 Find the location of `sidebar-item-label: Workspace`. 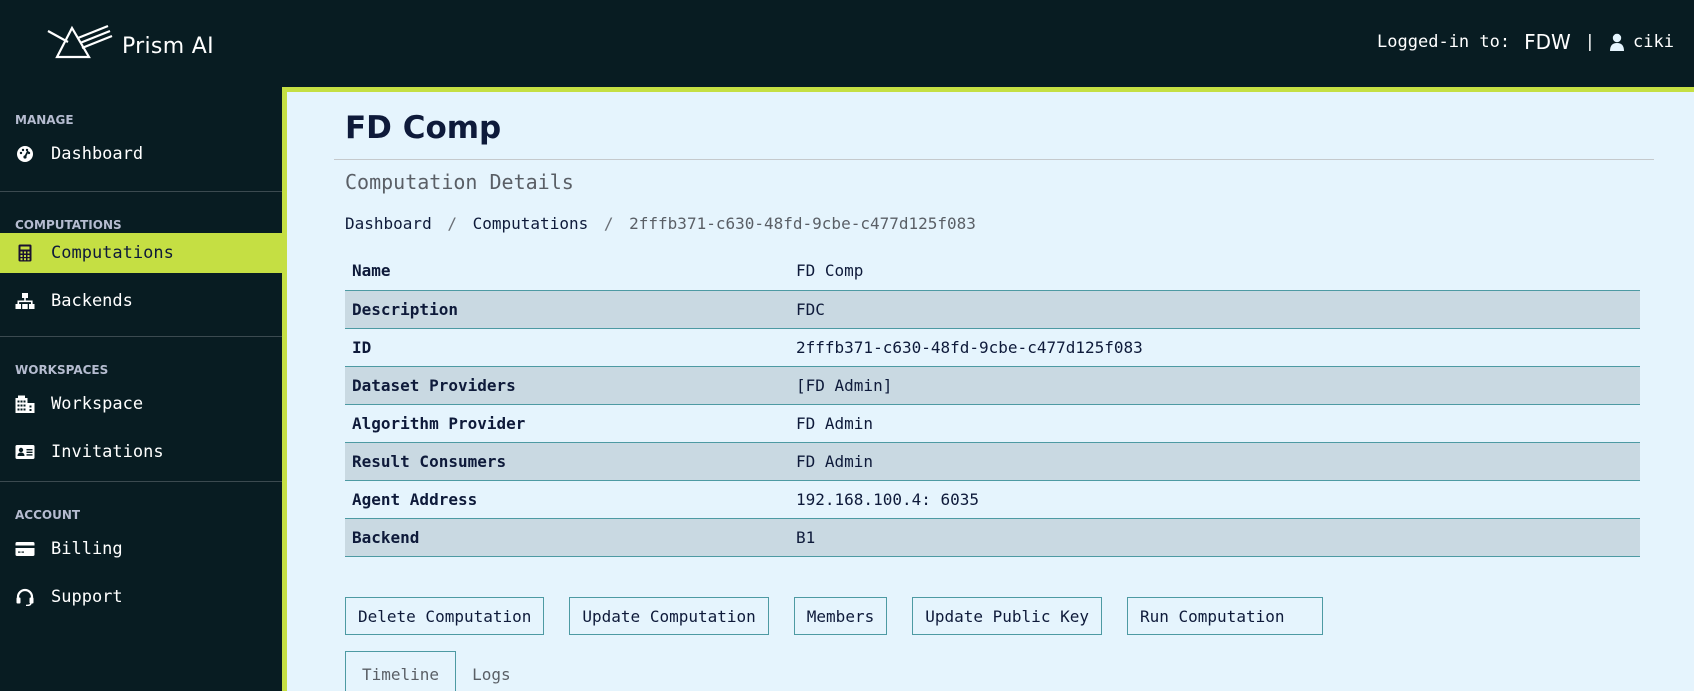

sidebar-item-label: Workspace is located at coordinates (97, 404).